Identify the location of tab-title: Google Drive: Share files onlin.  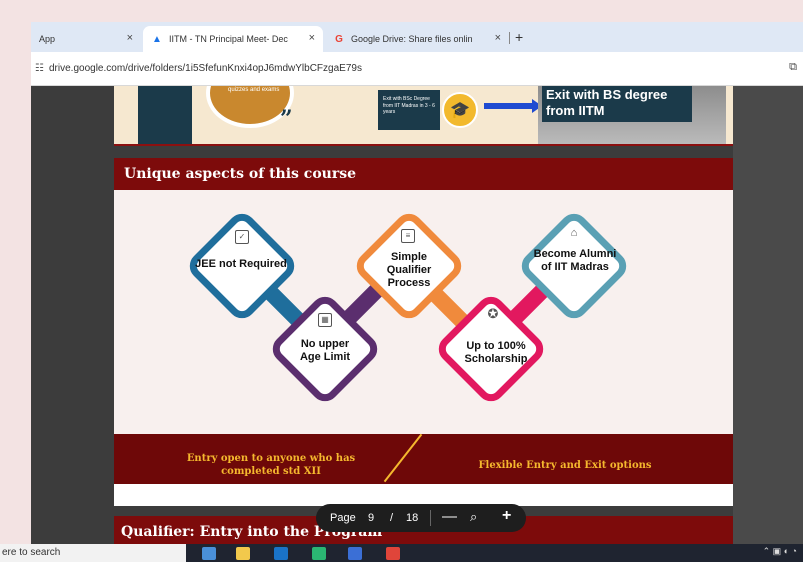
(412, 39).